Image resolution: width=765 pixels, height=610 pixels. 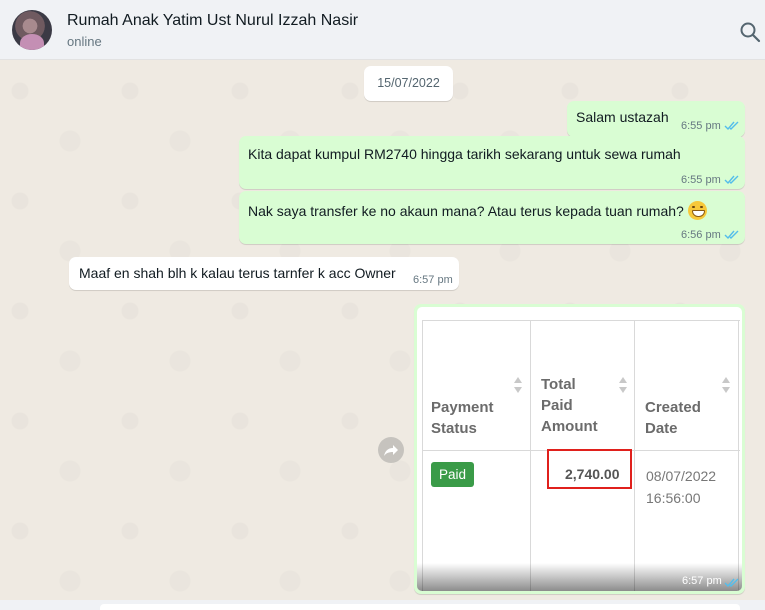 I want to click on message-composer, so click(x=382, y=605).